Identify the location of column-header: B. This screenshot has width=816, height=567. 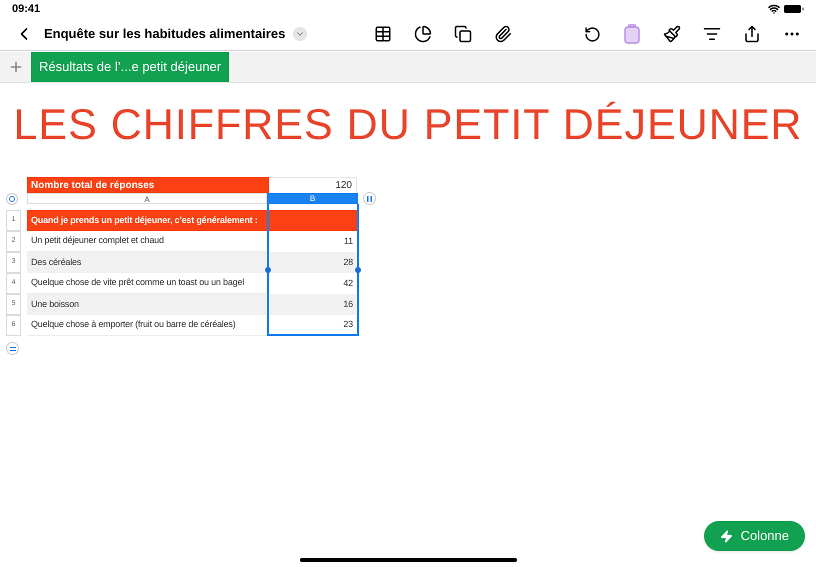
(312, 198).